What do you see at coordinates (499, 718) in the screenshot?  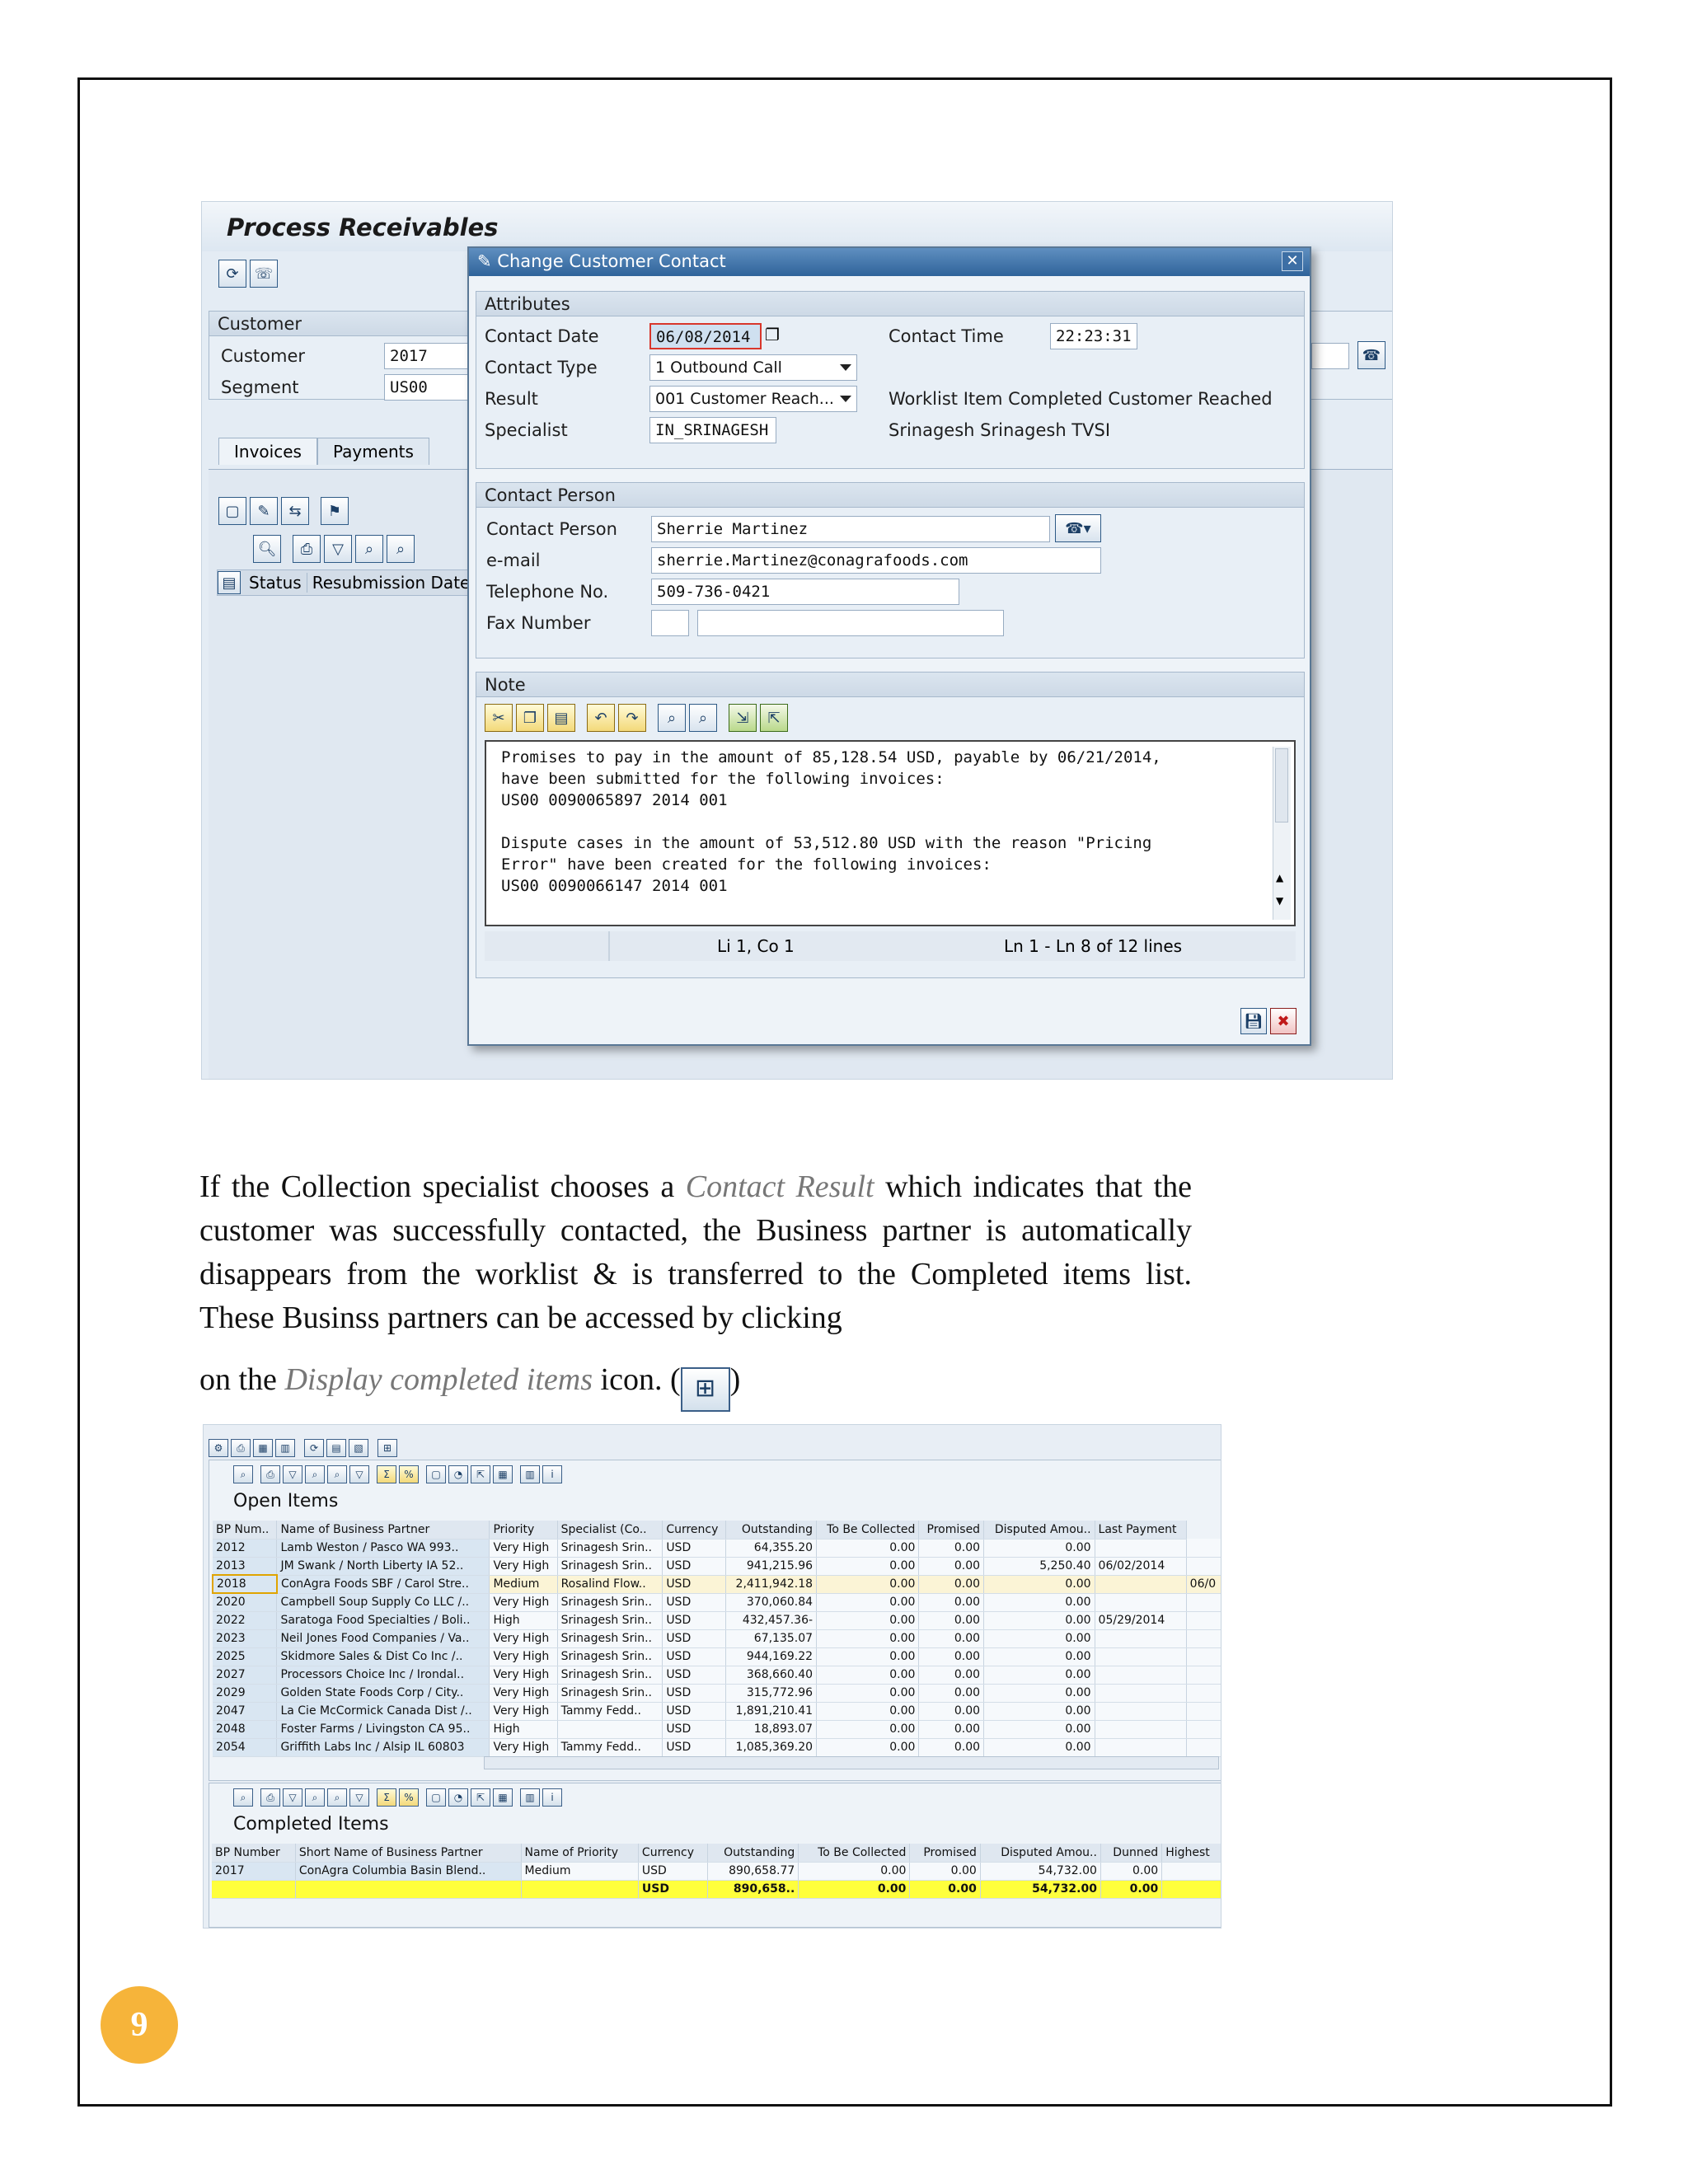 I see `cut-icon: ✂` at bounding box center [499, 718].